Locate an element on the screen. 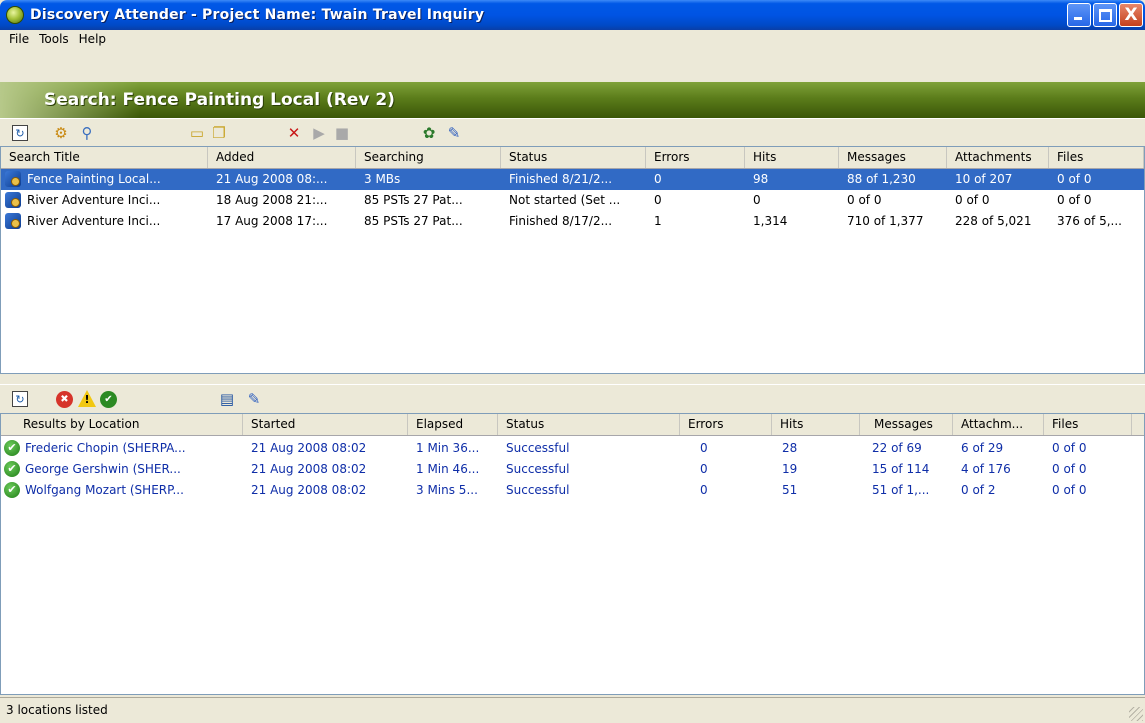 The image size is (1145, 723). warning-mark: ! is located at coordinates (87, 399).